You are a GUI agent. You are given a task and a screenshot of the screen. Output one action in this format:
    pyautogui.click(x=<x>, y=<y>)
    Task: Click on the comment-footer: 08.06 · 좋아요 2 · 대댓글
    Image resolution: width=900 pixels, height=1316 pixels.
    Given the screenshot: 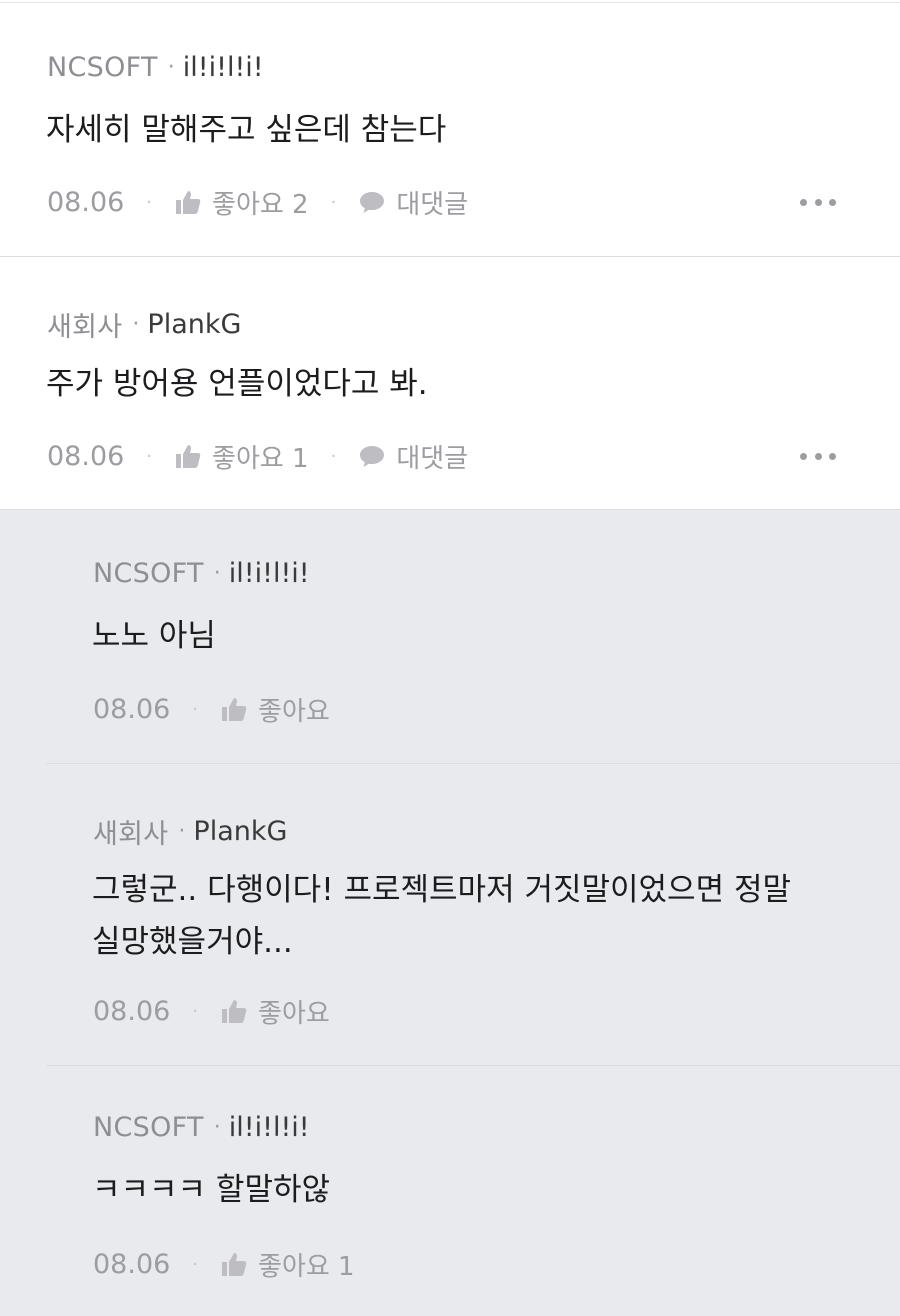 What is the action you would take?
    pyautogui.click(x=257, y=202)
    